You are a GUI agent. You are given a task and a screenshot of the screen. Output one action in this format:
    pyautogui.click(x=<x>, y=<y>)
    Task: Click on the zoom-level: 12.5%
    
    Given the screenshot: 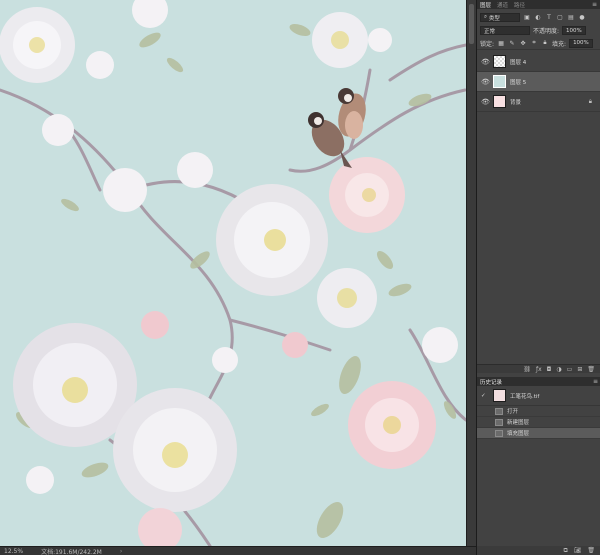 What is the action you would take?
    pyautogui.click(x=13, y=551)
    